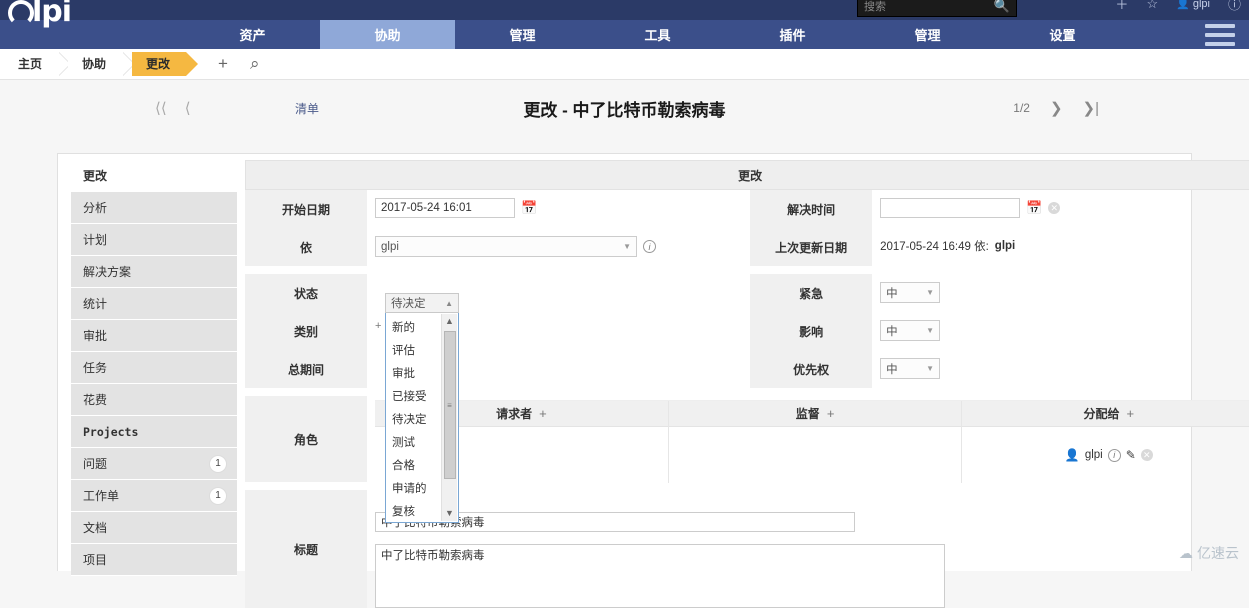  I want to click on sidebar-item-label: 解决方案, so click(107, 271).